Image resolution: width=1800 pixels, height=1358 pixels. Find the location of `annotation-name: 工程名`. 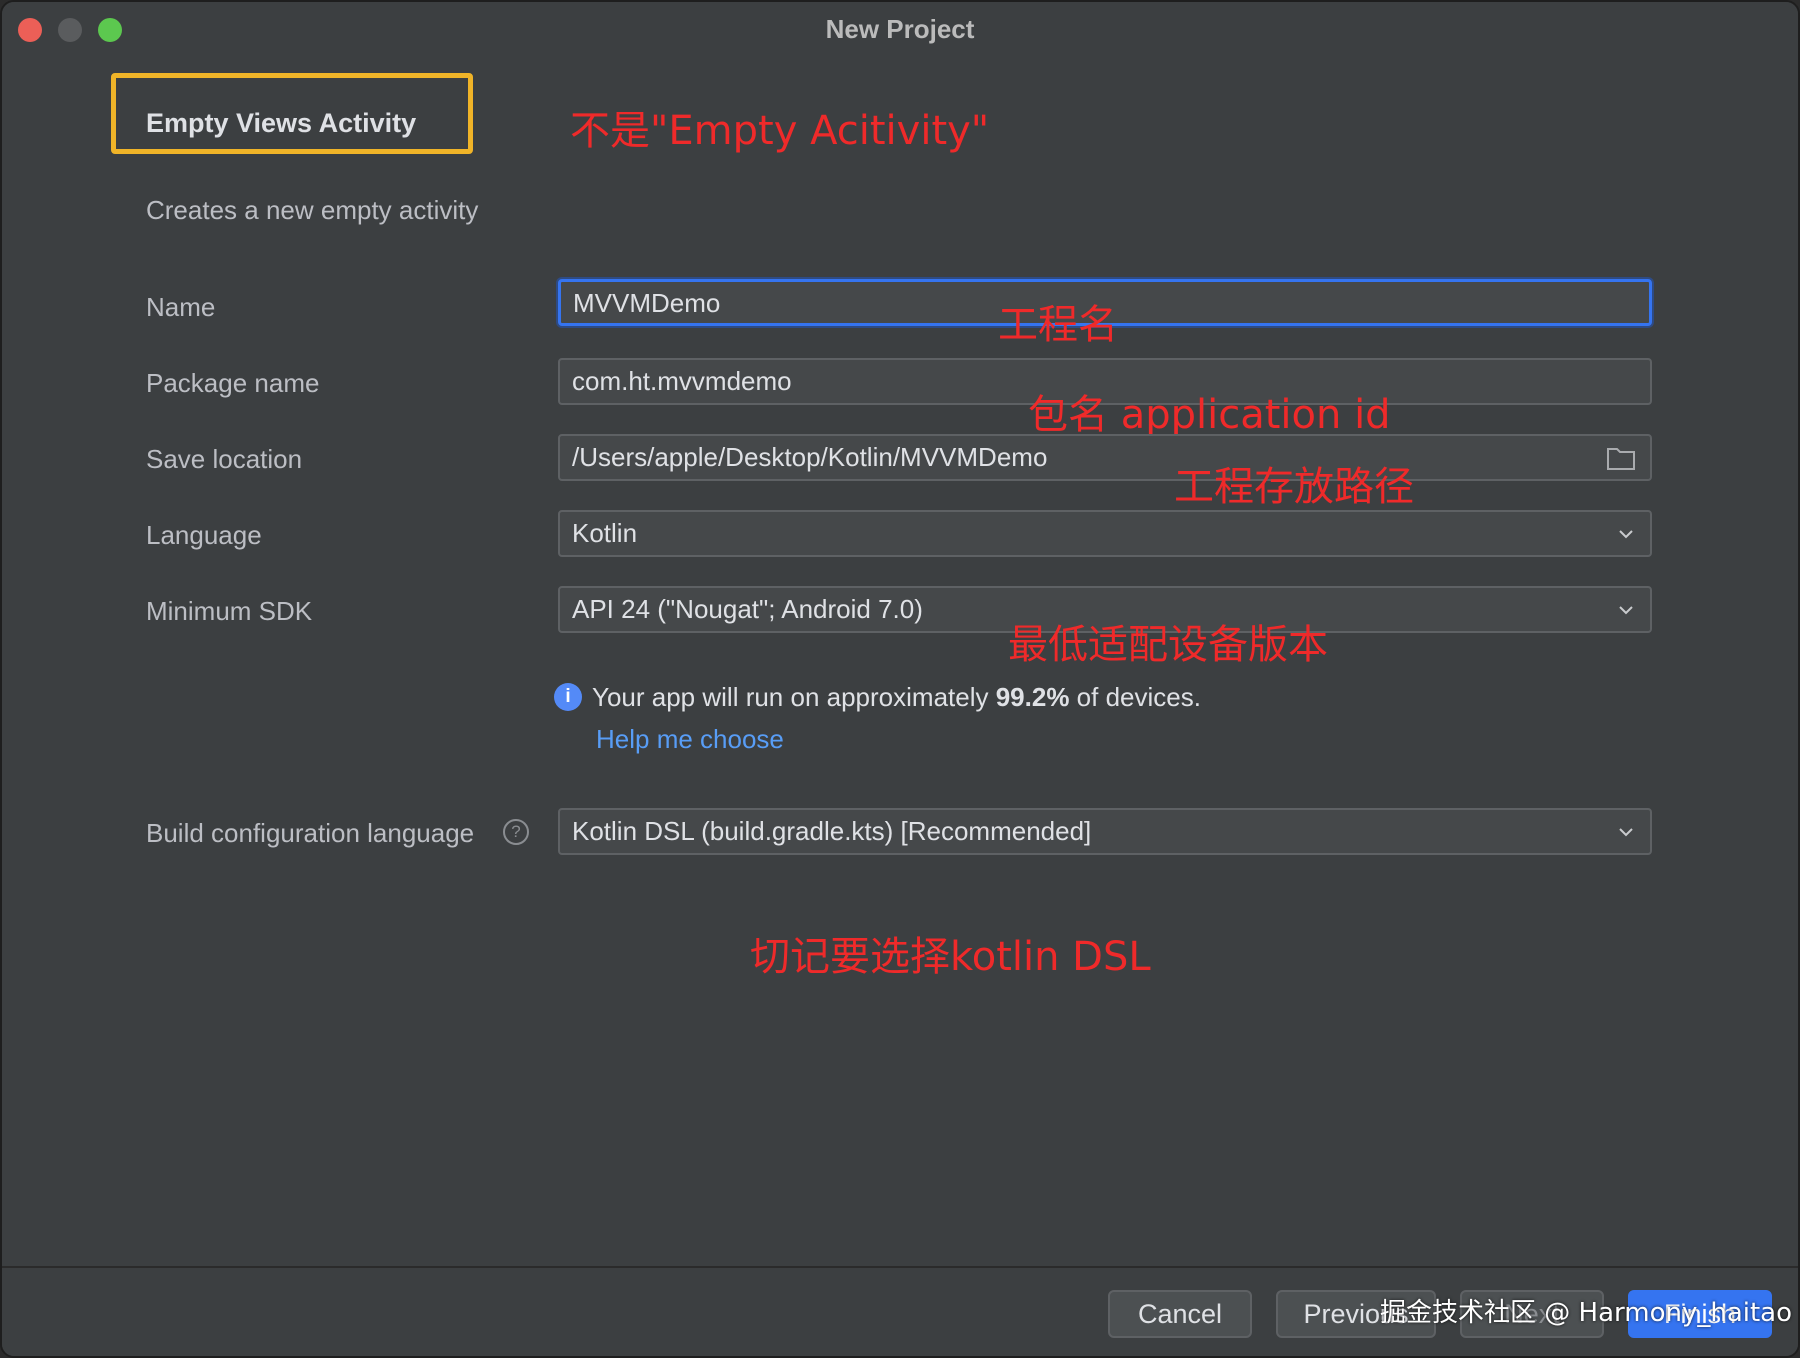

annotation-name: 工程名 is located at coordinates (1058, 325).